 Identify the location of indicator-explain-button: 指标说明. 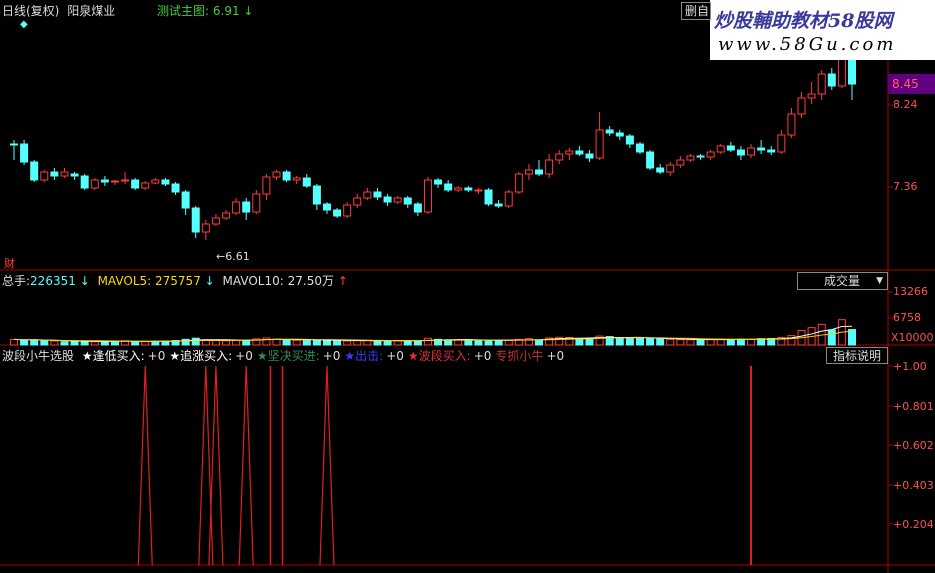
(857, 355).